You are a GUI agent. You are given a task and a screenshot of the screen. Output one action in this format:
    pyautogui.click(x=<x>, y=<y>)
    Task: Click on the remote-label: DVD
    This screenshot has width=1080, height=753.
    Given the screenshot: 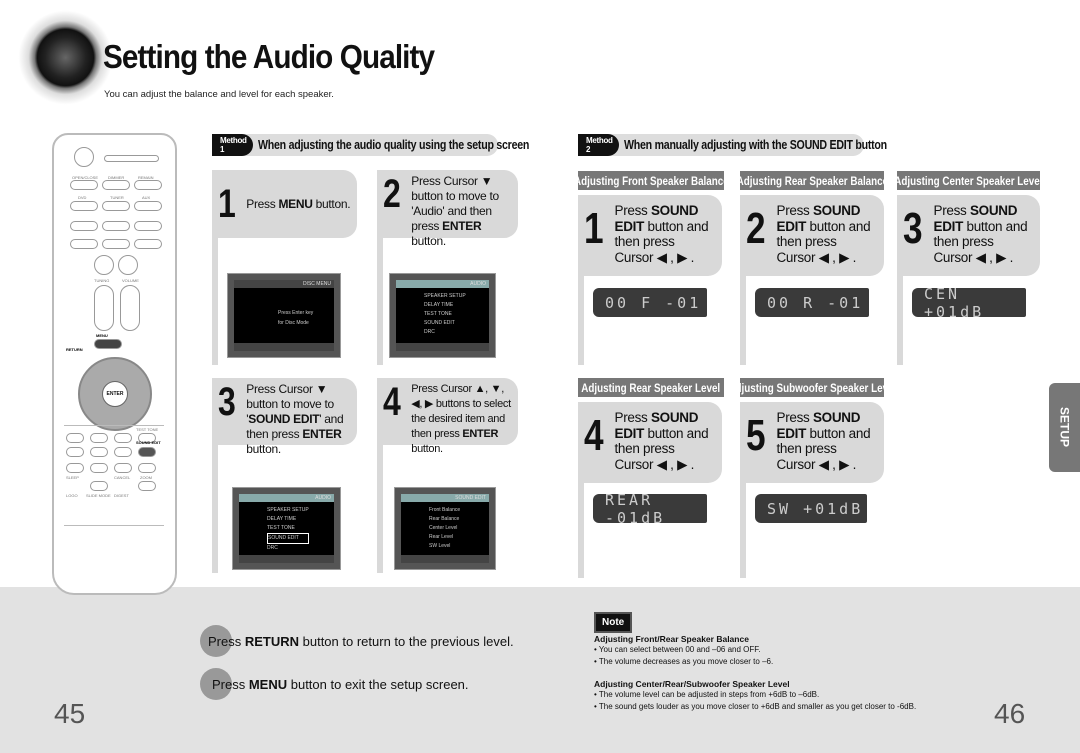 What is the action you would take?
    pyautogui.click(x=82, y=197)
    